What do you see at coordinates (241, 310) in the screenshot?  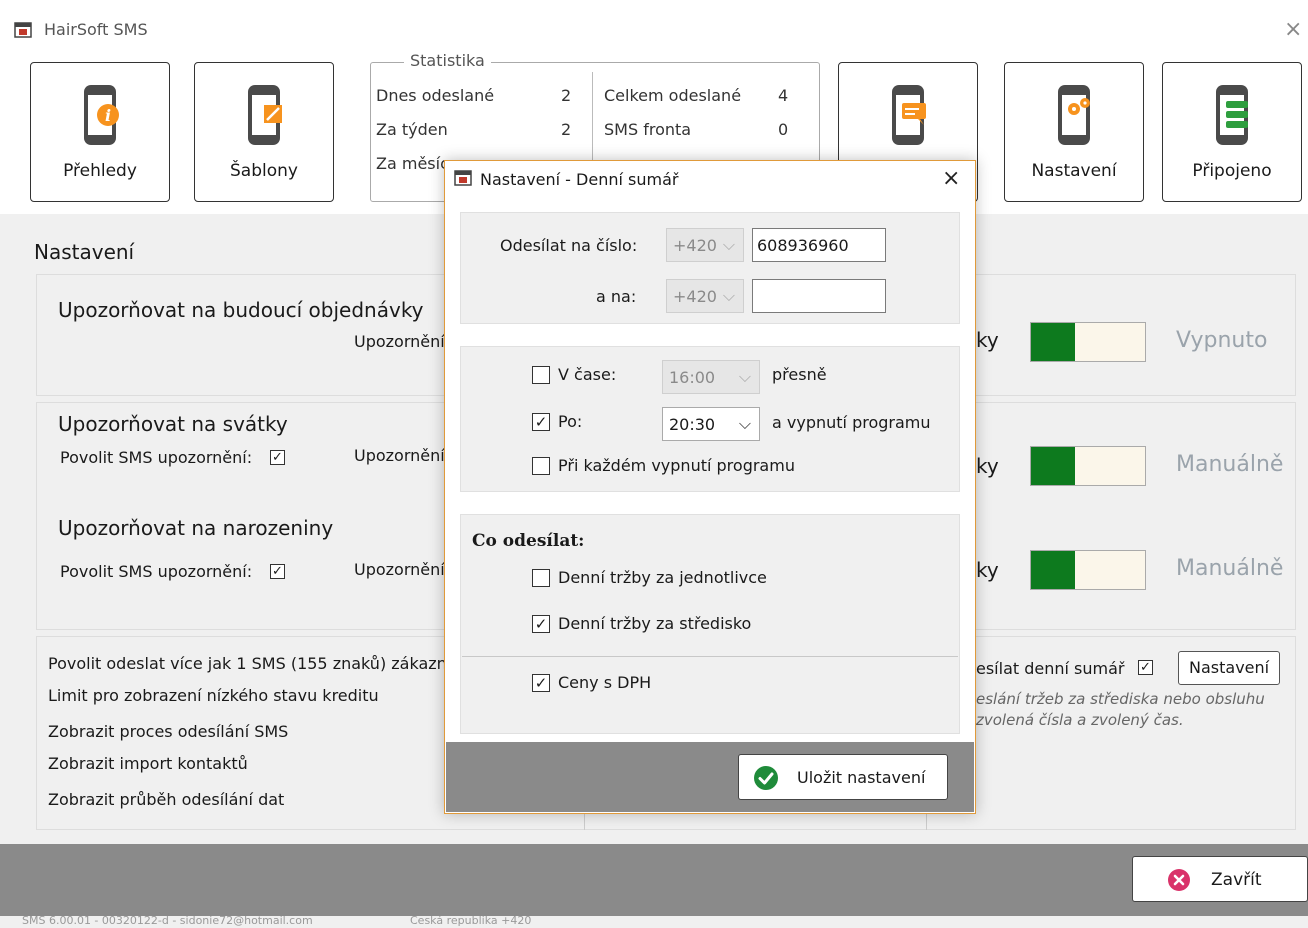 I see `upcoming-title: Upozorňovat na budoucí objednávky` at bounding box center [241, 310].